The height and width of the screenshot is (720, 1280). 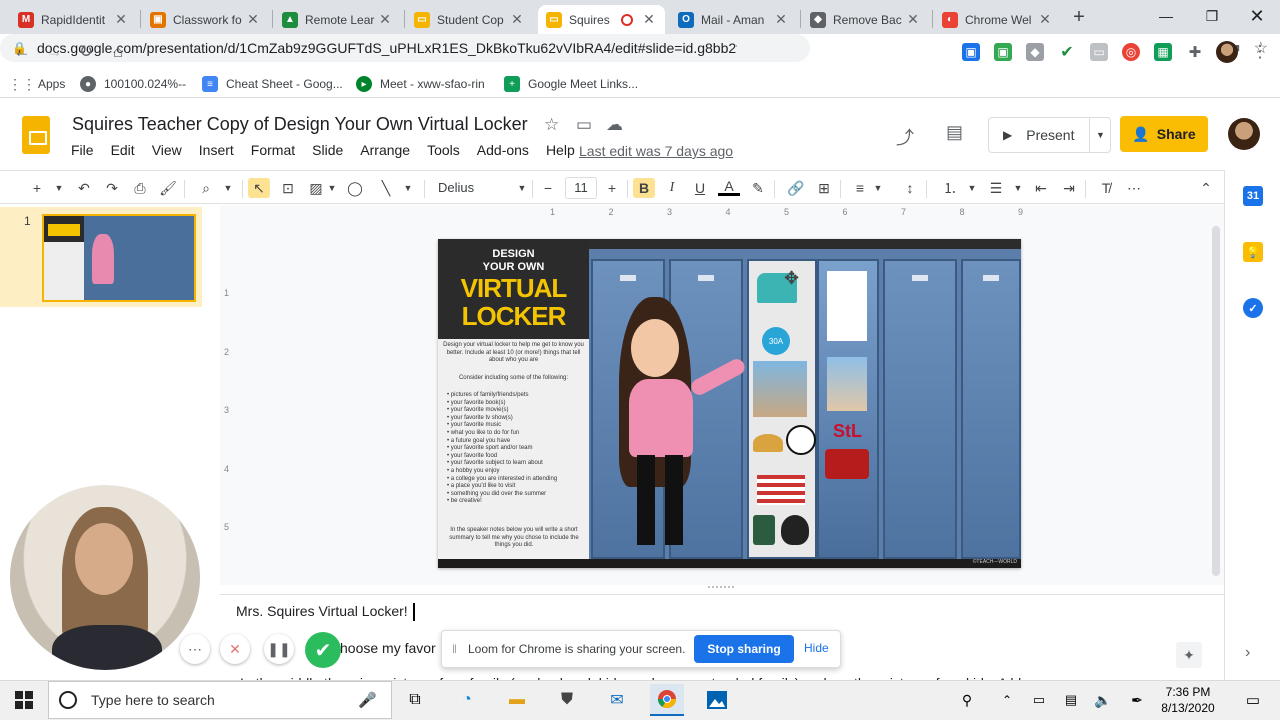 I want to click on profile-avatar, so click(x=1227, y=52).